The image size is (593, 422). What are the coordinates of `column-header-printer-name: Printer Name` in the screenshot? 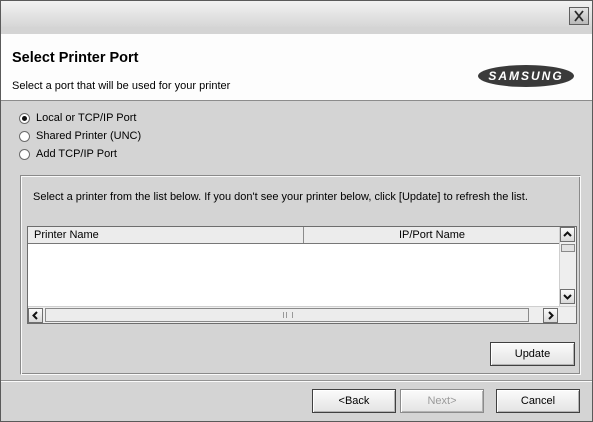 It's located at (166, 235).